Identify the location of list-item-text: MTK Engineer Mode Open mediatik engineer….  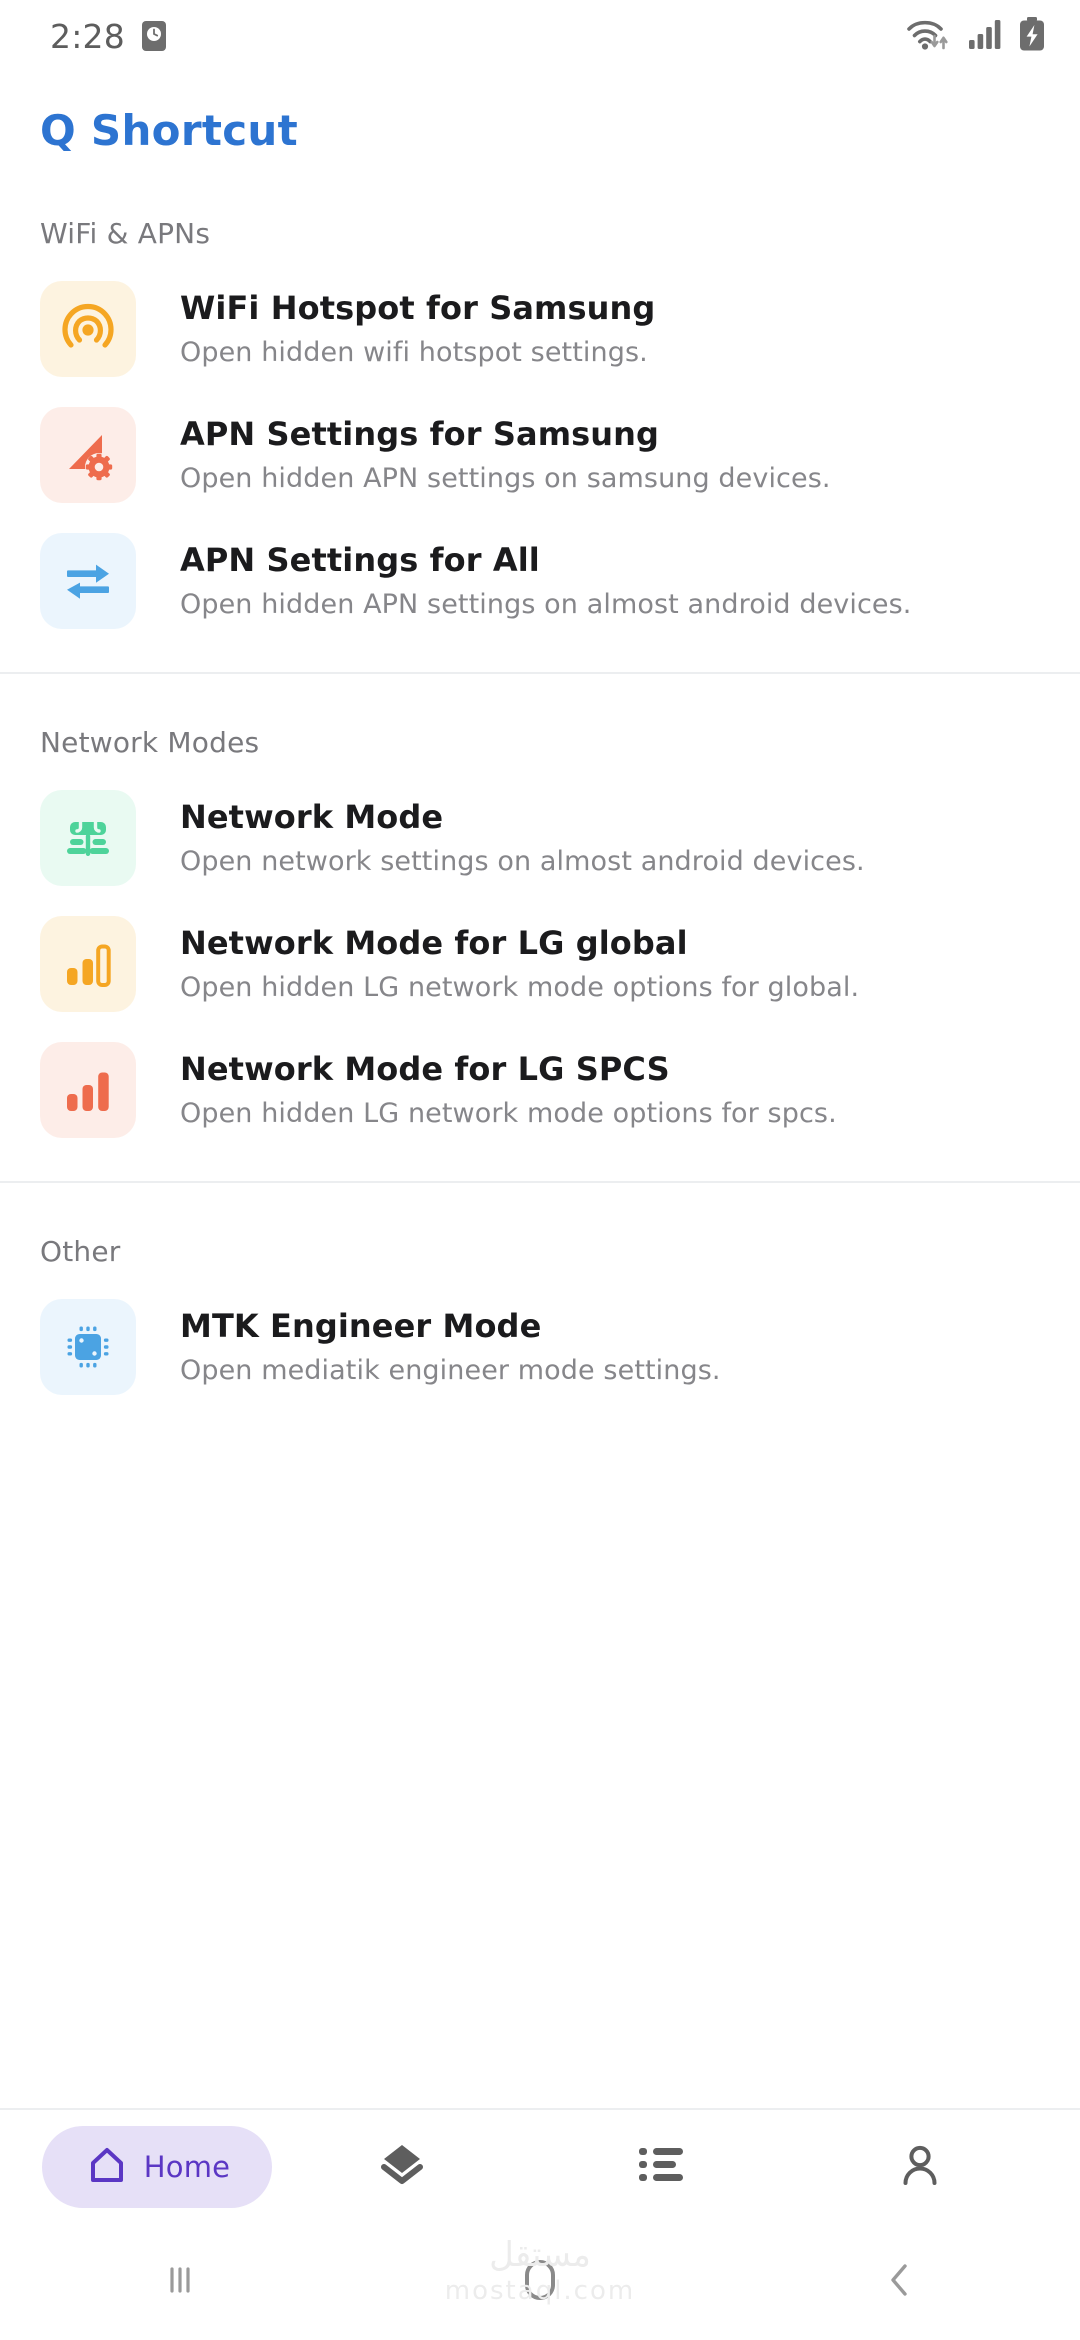
(450, 1347).